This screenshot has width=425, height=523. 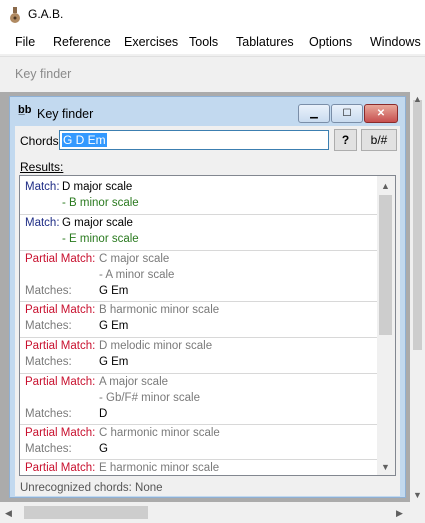 I want to click on minimize-button: ▁, so click(x=314, y=113).